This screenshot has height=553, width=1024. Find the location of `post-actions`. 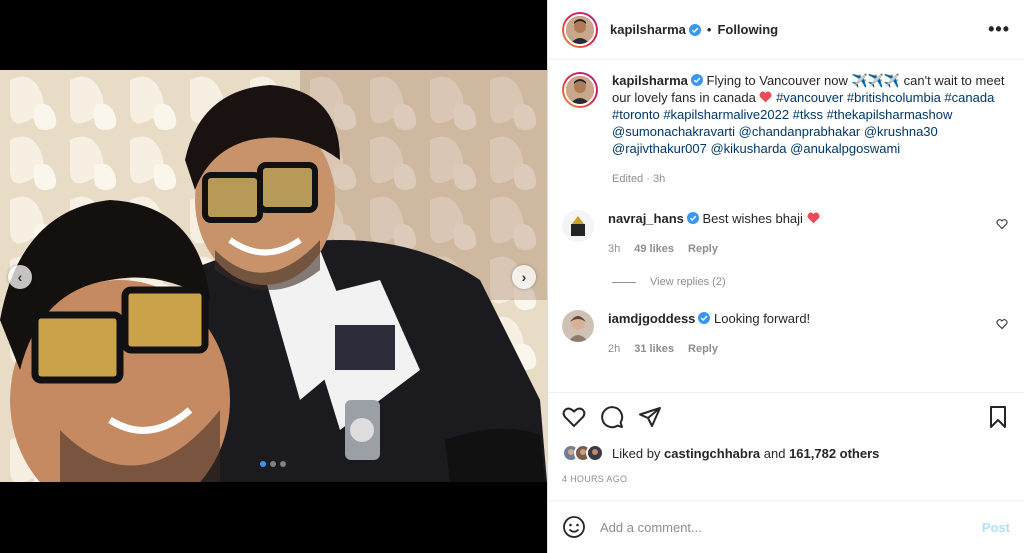

post-actions is located at coordinates (786, 415).